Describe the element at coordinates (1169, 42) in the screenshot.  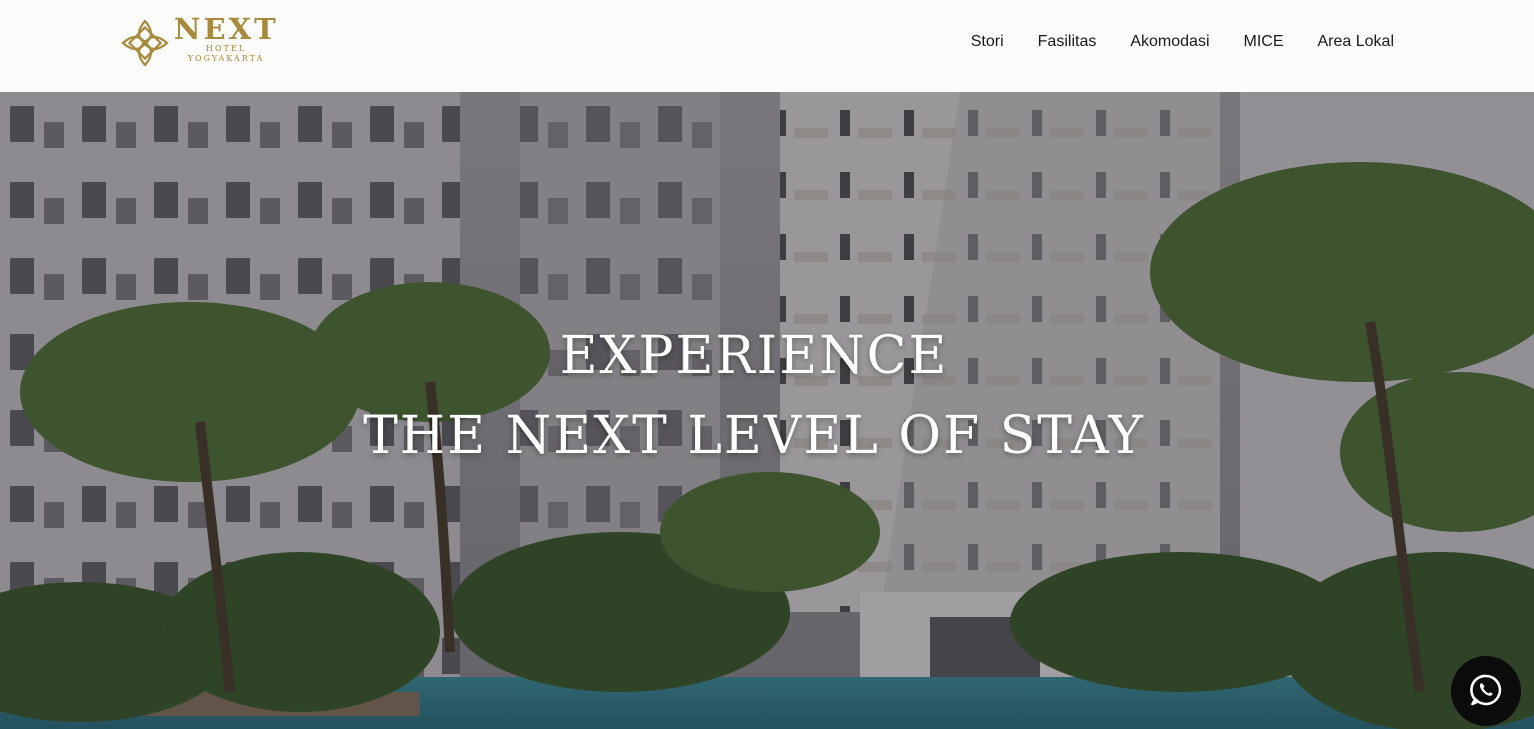
I see `nav-item-akomodasi: Akomodasi` at that location.